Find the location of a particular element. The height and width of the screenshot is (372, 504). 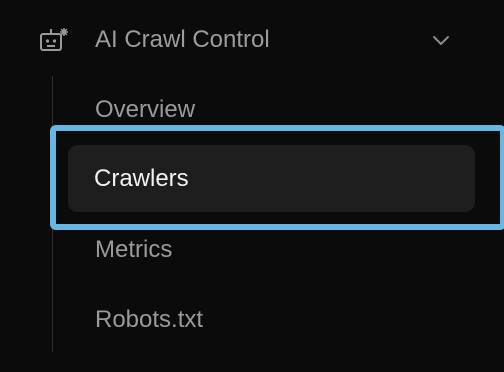

nav-item-metrics: Metrics is located at coordinates (133, 250).